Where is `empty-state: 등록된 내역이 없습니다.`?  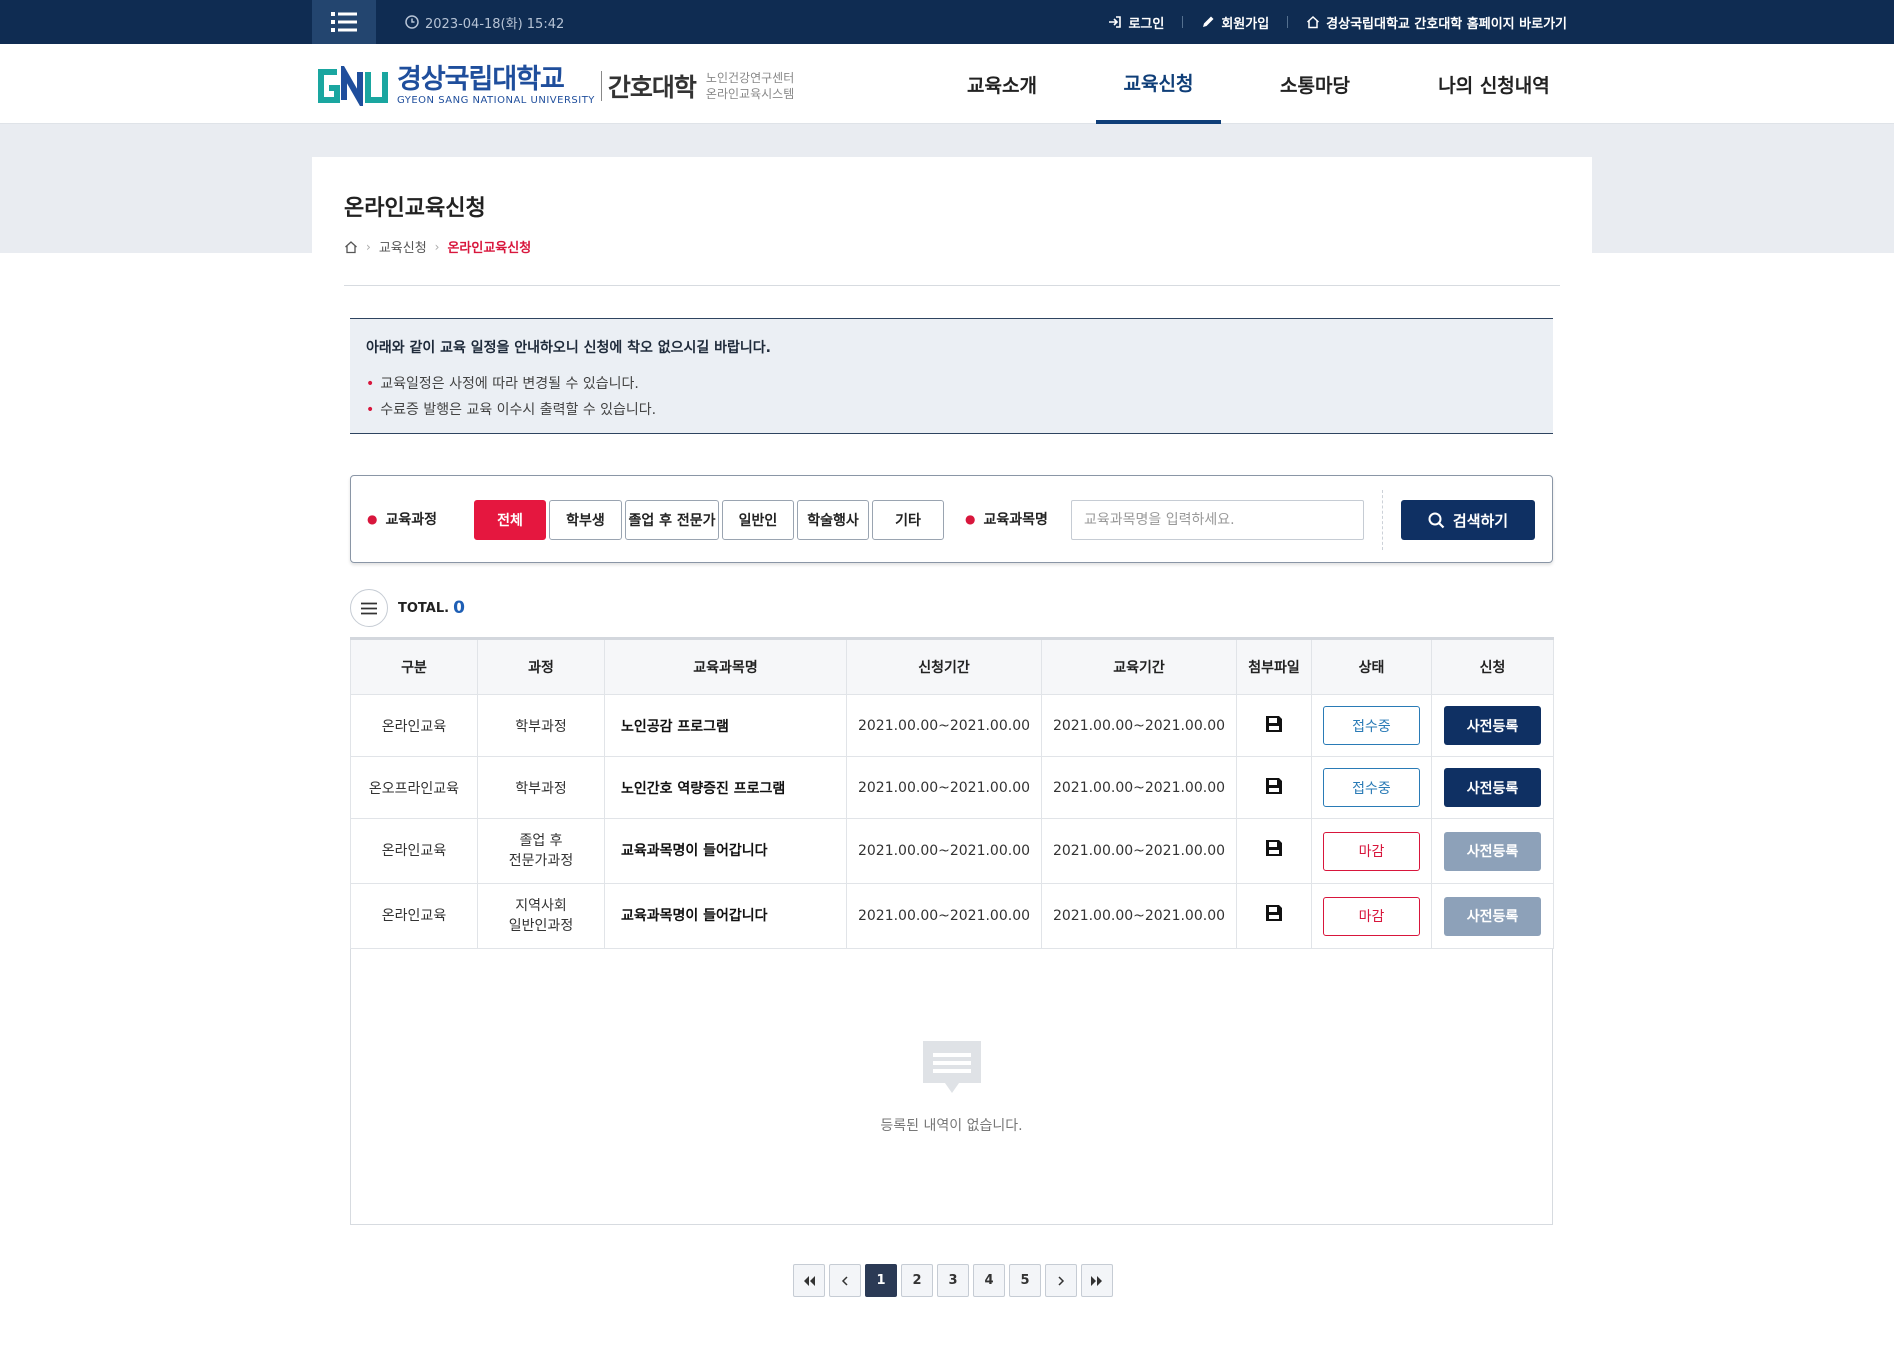 empty-state: 등록된 내역이 없습니다. is located at coordinates (951, 1087).